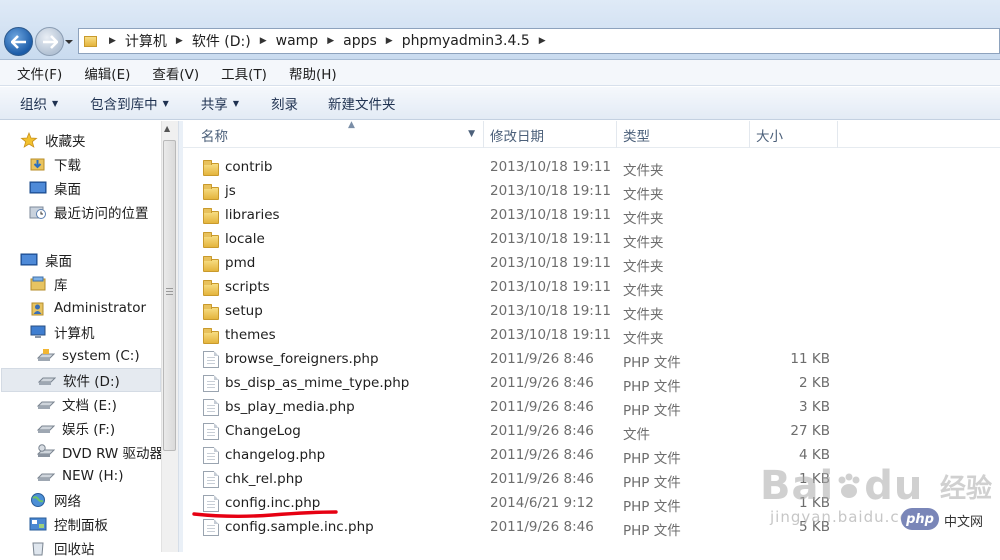 This screenshot has width=1000, height=560. What do you see at coordinates (62, 332) in the screenshot?
I see `nav-computer: 计算机` at bounding box center [62, 332].